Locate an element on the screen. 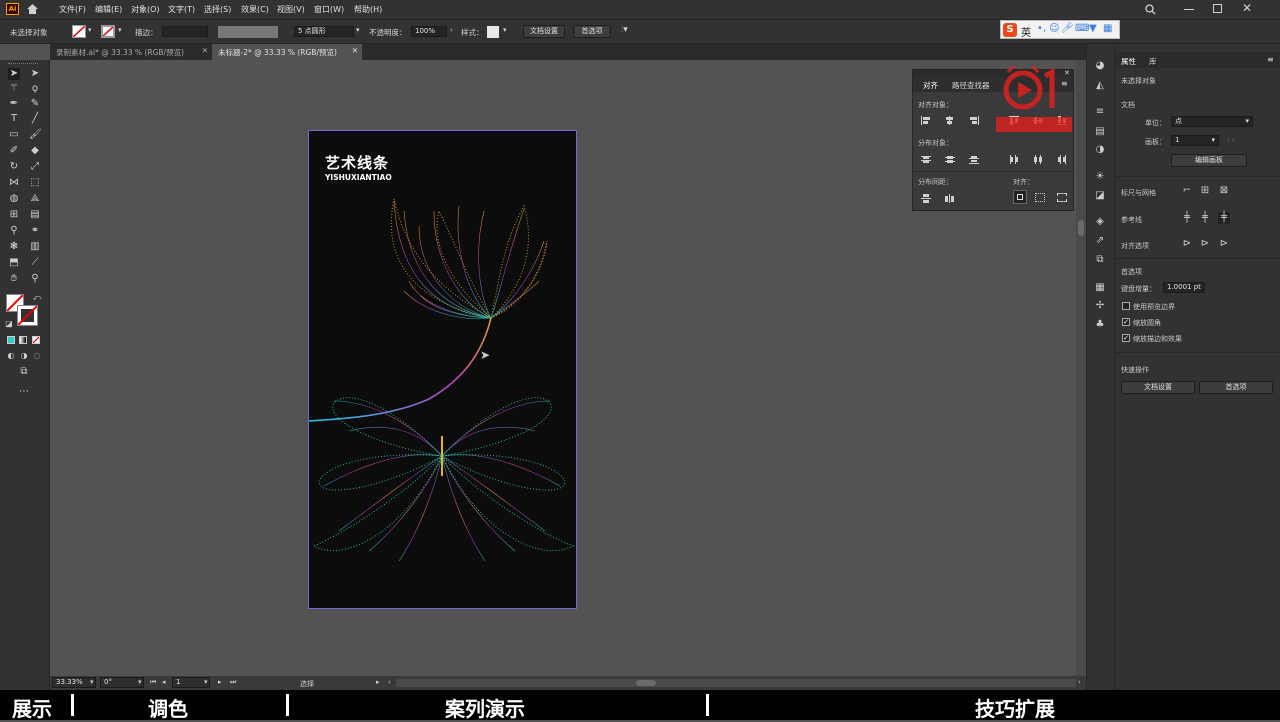 The width and height of the screenshot is (1280, 722). color-mode-icon is located at coordinates (11, 340).